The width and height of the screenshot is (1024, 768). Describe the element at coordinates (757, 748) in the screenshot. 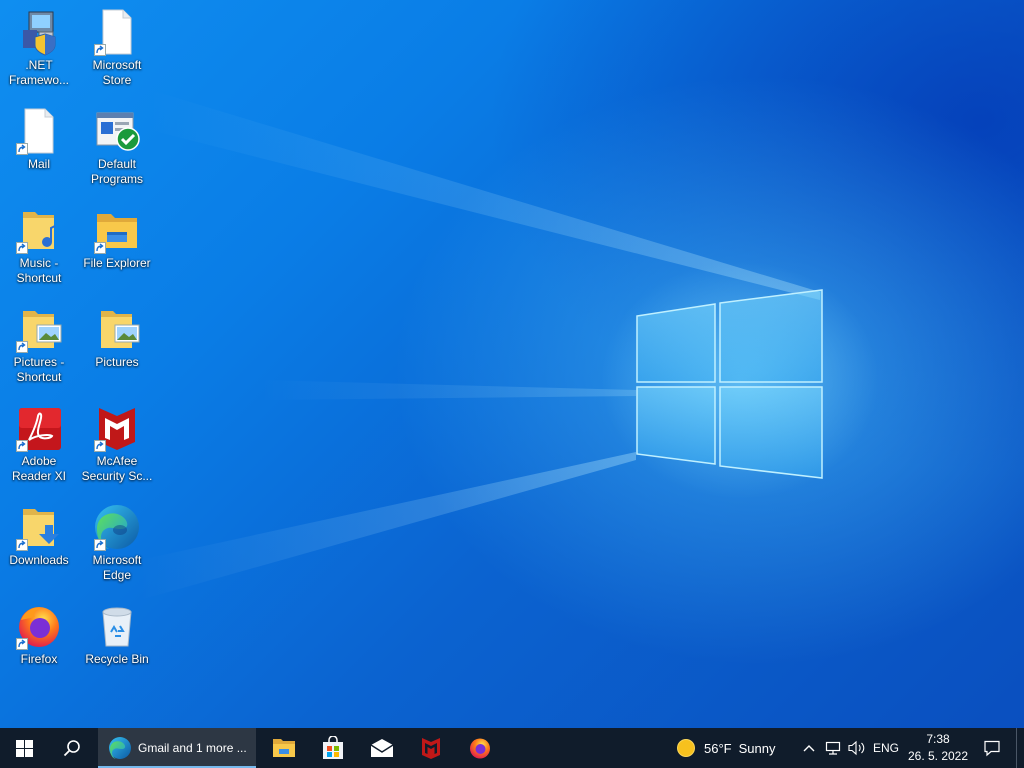

I see `weather-condition: Sunny` at that location.